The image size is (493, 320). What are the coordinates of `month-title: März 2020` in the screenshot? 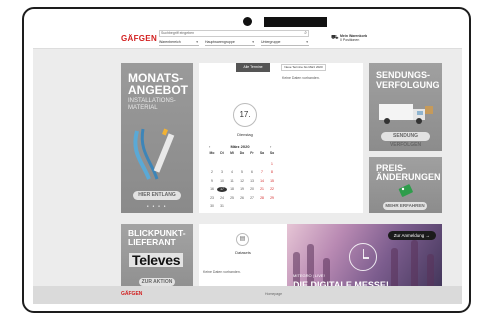 It's located at (240, 146).